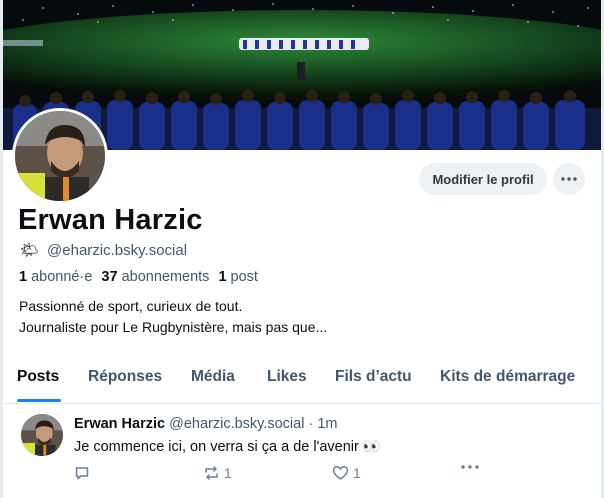 This screenshot has width=604, height=498. Describe the element at coordinates (119, 424) in the screenshot. I see `post-author-name: Erwan Harzic` at that location.